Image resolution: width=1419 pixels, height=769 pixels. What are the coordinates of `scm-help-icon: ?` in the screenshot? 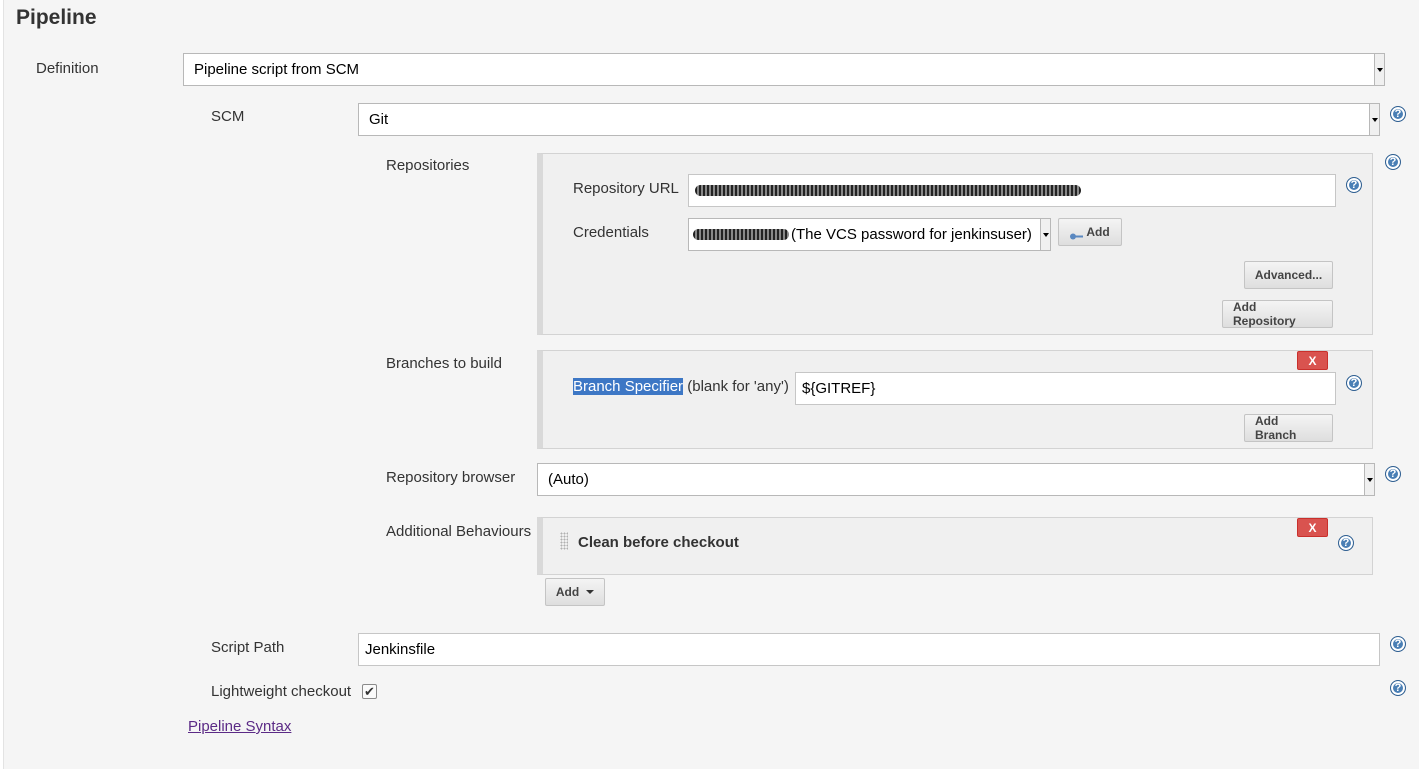 It's located at (1398, 114).